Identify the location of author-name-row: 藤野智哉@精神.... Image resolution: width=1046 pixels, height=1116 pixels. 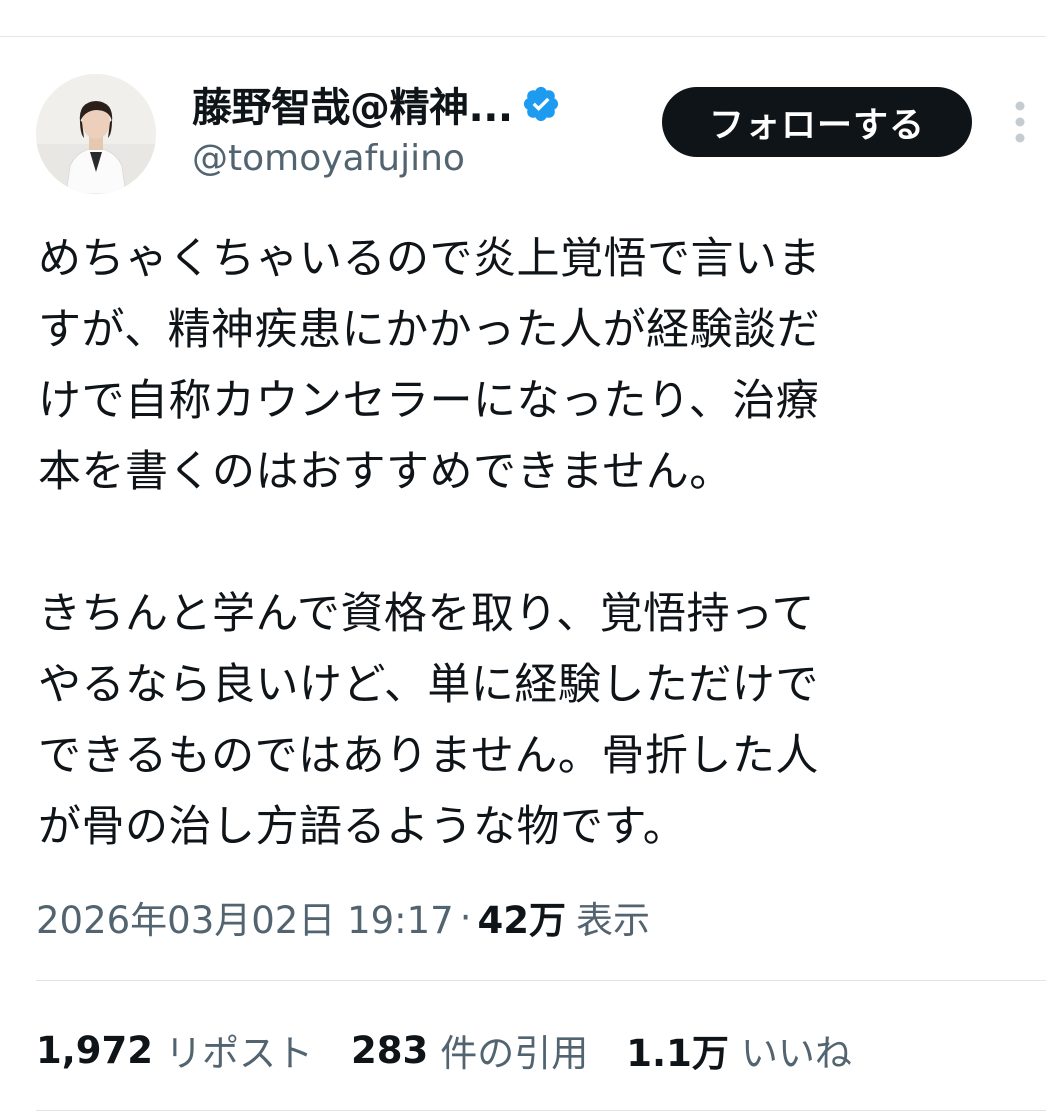
(376, 104).